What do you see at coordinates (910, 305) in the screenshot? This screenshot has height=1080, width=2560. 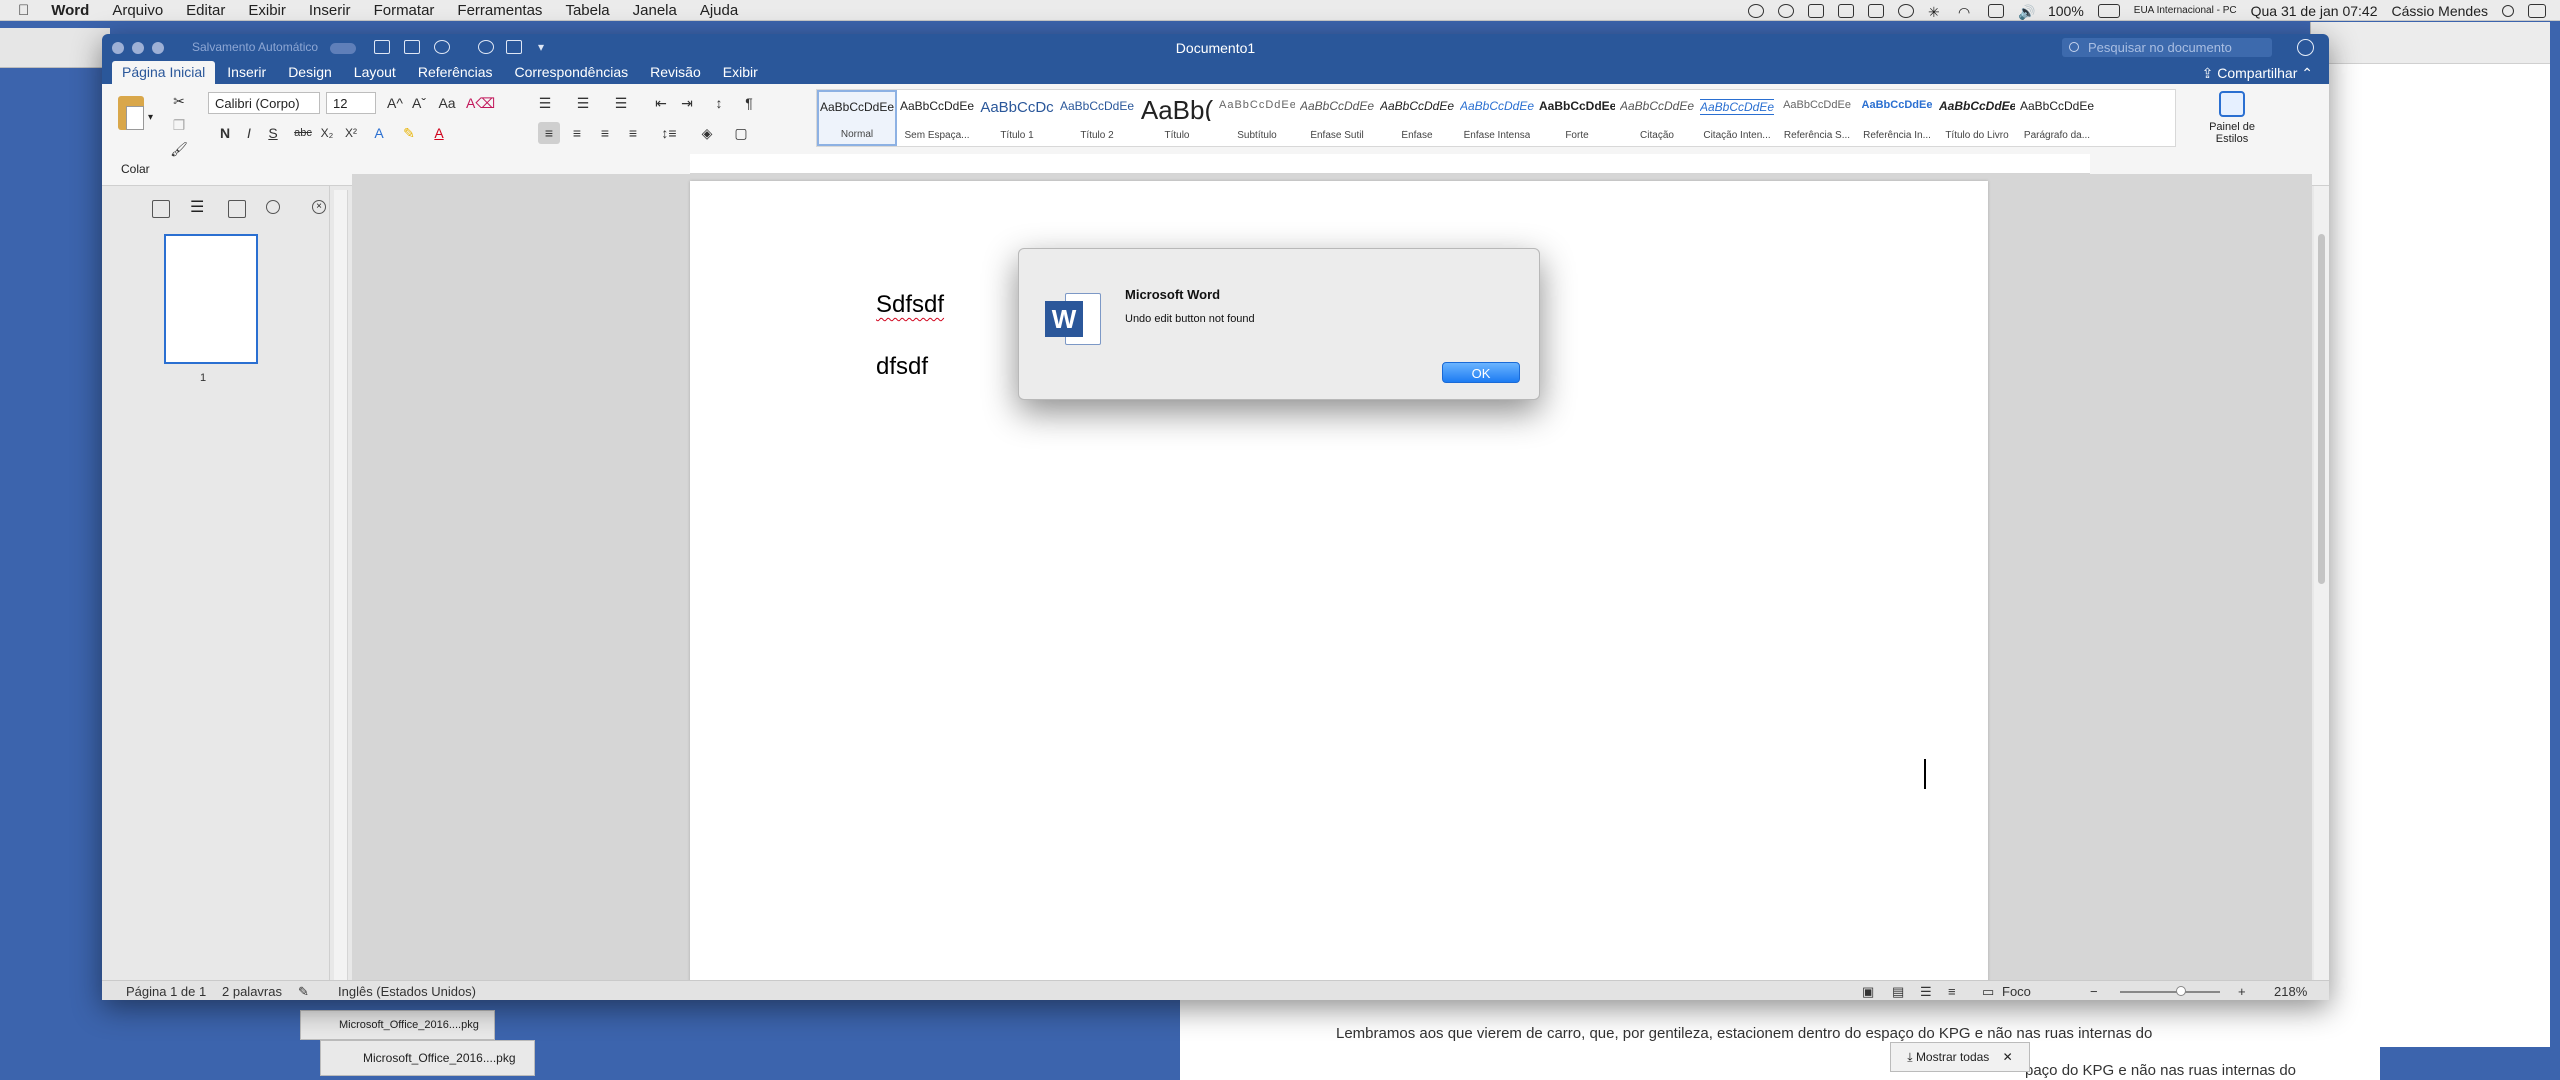 I see `paragraph-1: Sdfsdf` at bounding box center [910, 305].